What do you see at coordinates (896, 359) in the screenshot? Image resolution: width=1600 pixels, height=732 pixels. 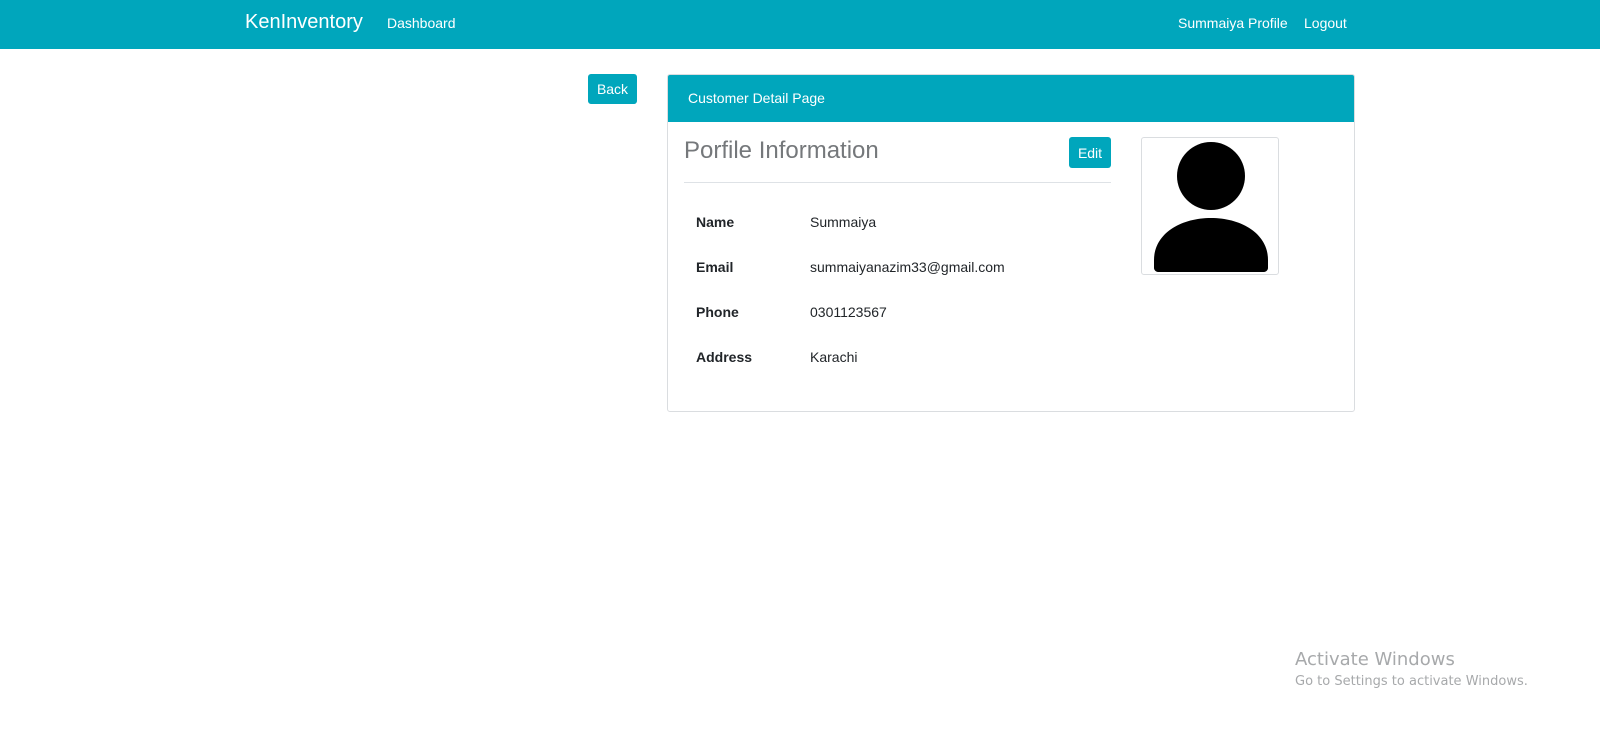 I see `info-row-address: Address Karachi` at bounding box center [896, 359].